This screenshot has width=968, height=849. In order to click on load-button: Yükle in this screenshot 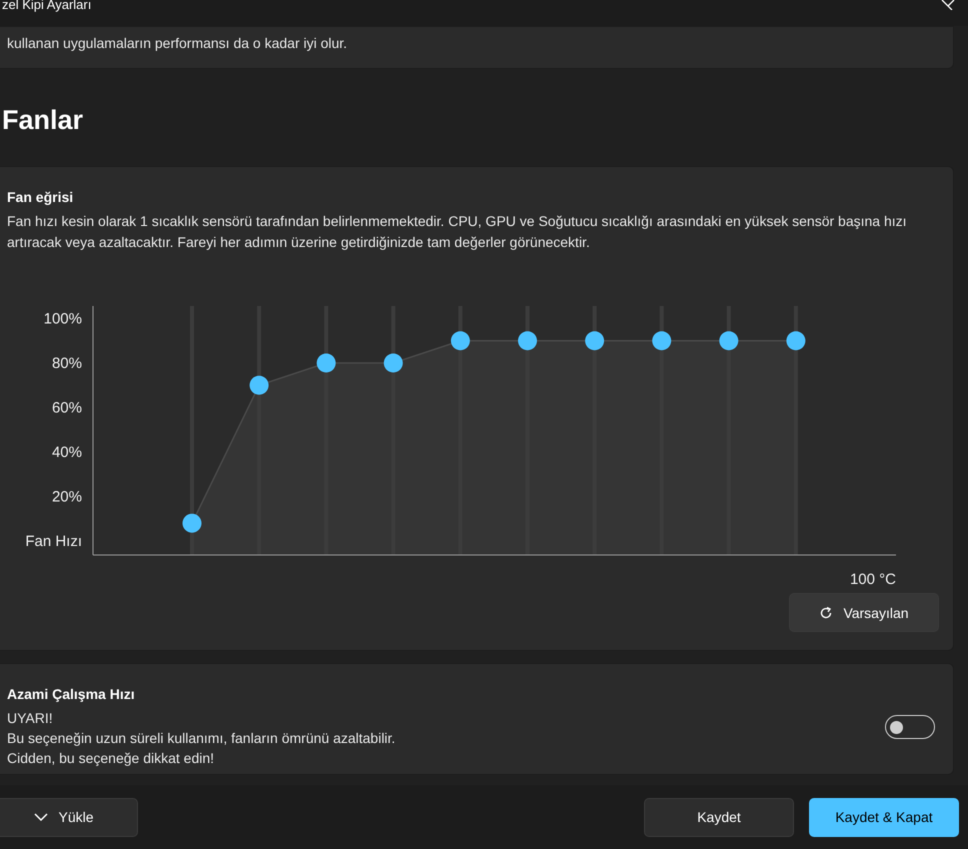, I will do `click(69, 817)`.